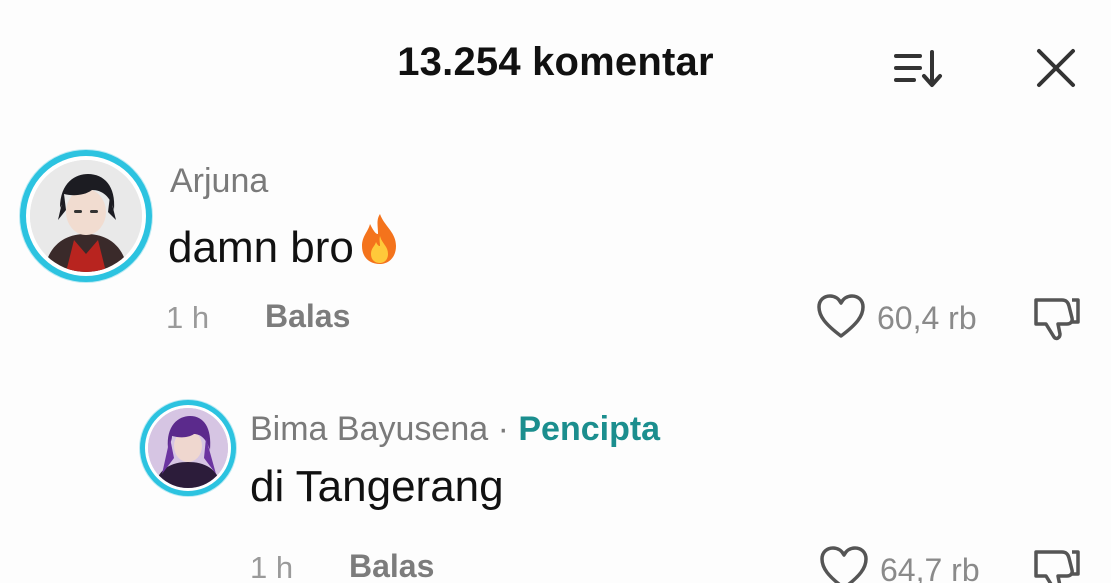 The height and width of the screenshot is (583, 1111). Describe the element at coordinates (219, 181) in the screenshot. I see `comment-username: Arjuna` at that location.